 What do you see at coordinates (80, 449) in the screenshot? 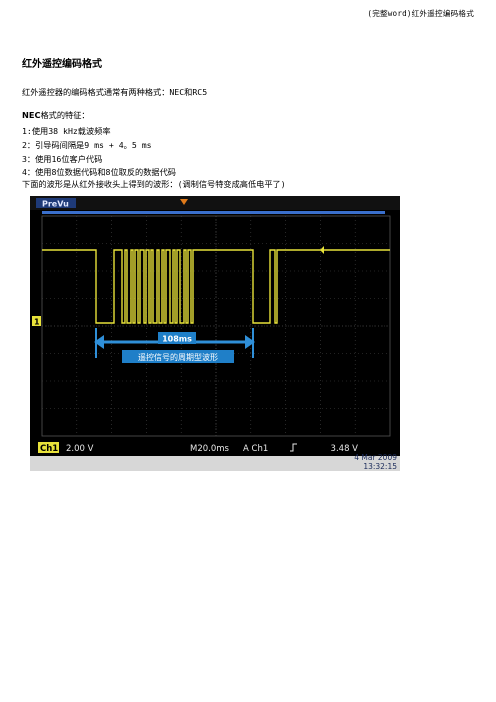
I see `volts-per-div: 2.00 V` at bounding box center [80, 449].